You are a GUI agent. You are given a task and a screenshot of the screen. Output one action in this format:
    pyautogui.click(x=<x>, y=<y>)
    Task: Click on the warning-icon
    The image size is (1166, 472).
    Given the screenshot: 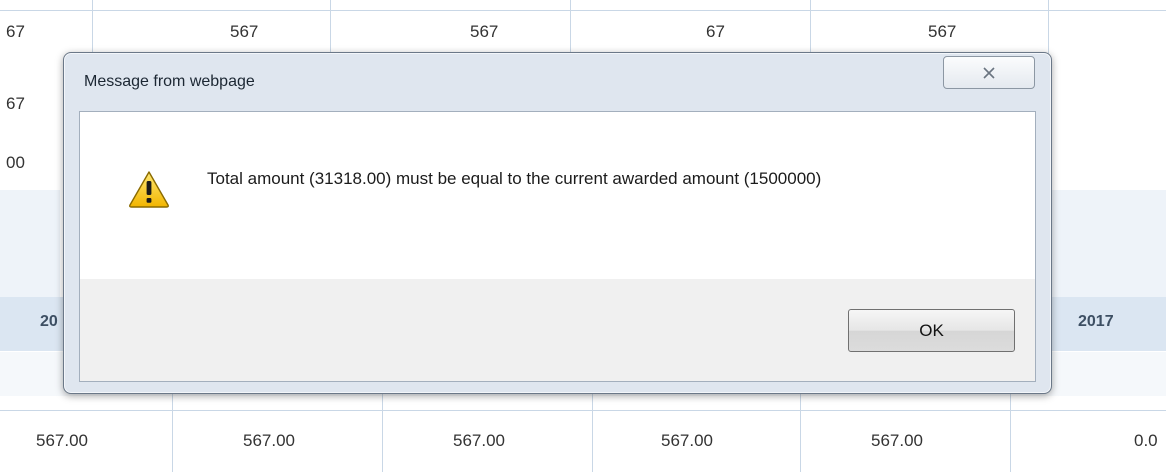 What is the action you would take?
    pyautogui.click(x=149, y=191)
    